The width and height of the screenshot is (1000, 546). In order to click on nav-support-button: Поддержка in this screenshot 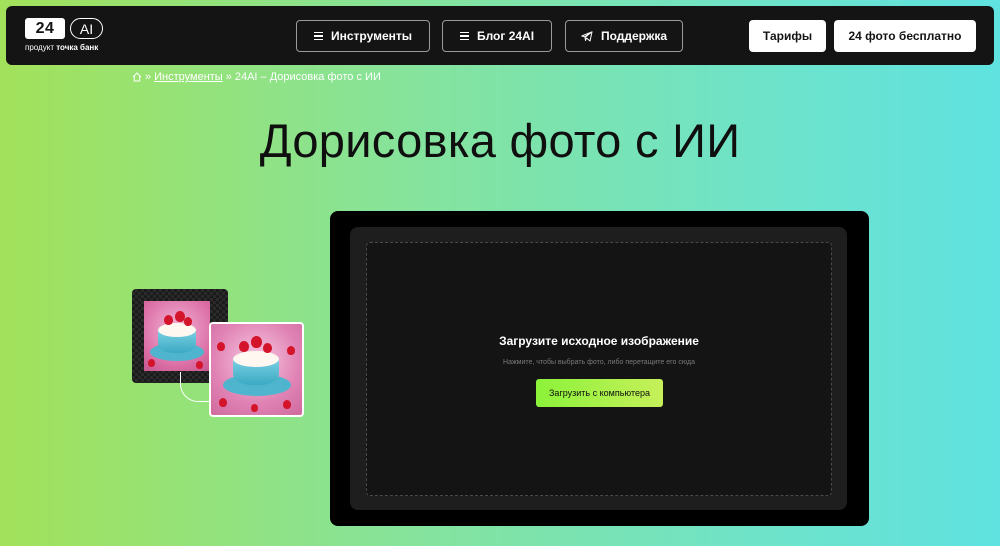, I will do `click(624, 36)`.